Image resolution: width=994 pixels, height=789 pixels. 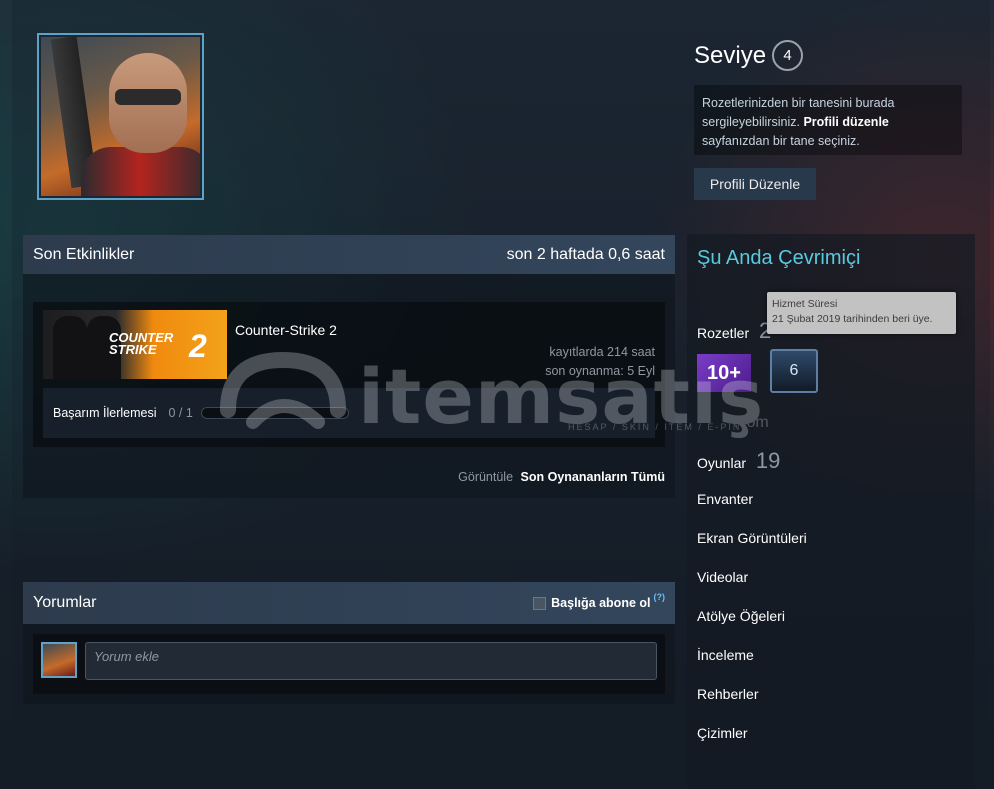 I want to click on achievement-progress-bar, so click(x=274, y=413).